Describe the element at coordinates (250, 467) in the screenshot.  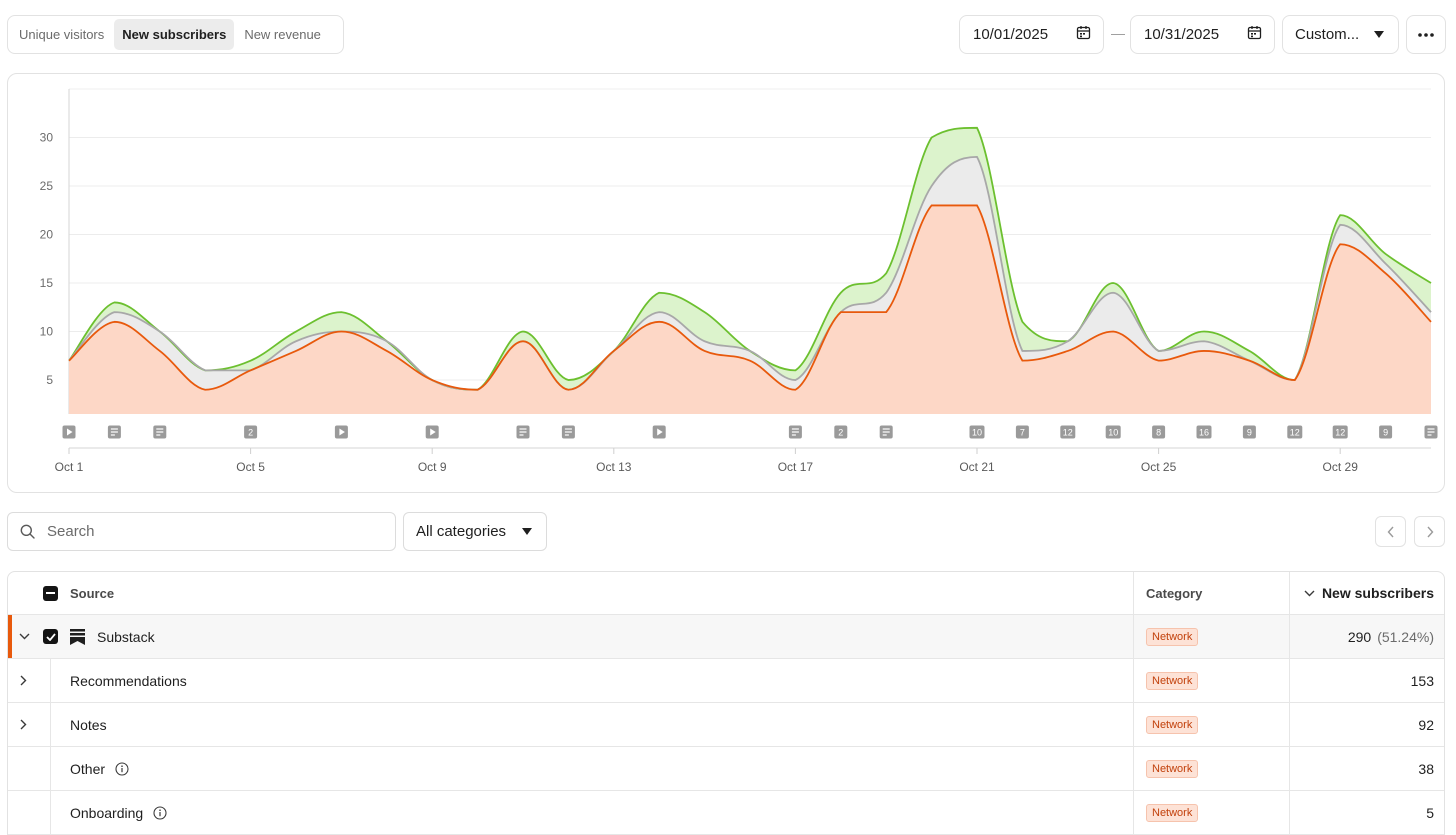
I see `x-tick-label: Oct 5` at that location.